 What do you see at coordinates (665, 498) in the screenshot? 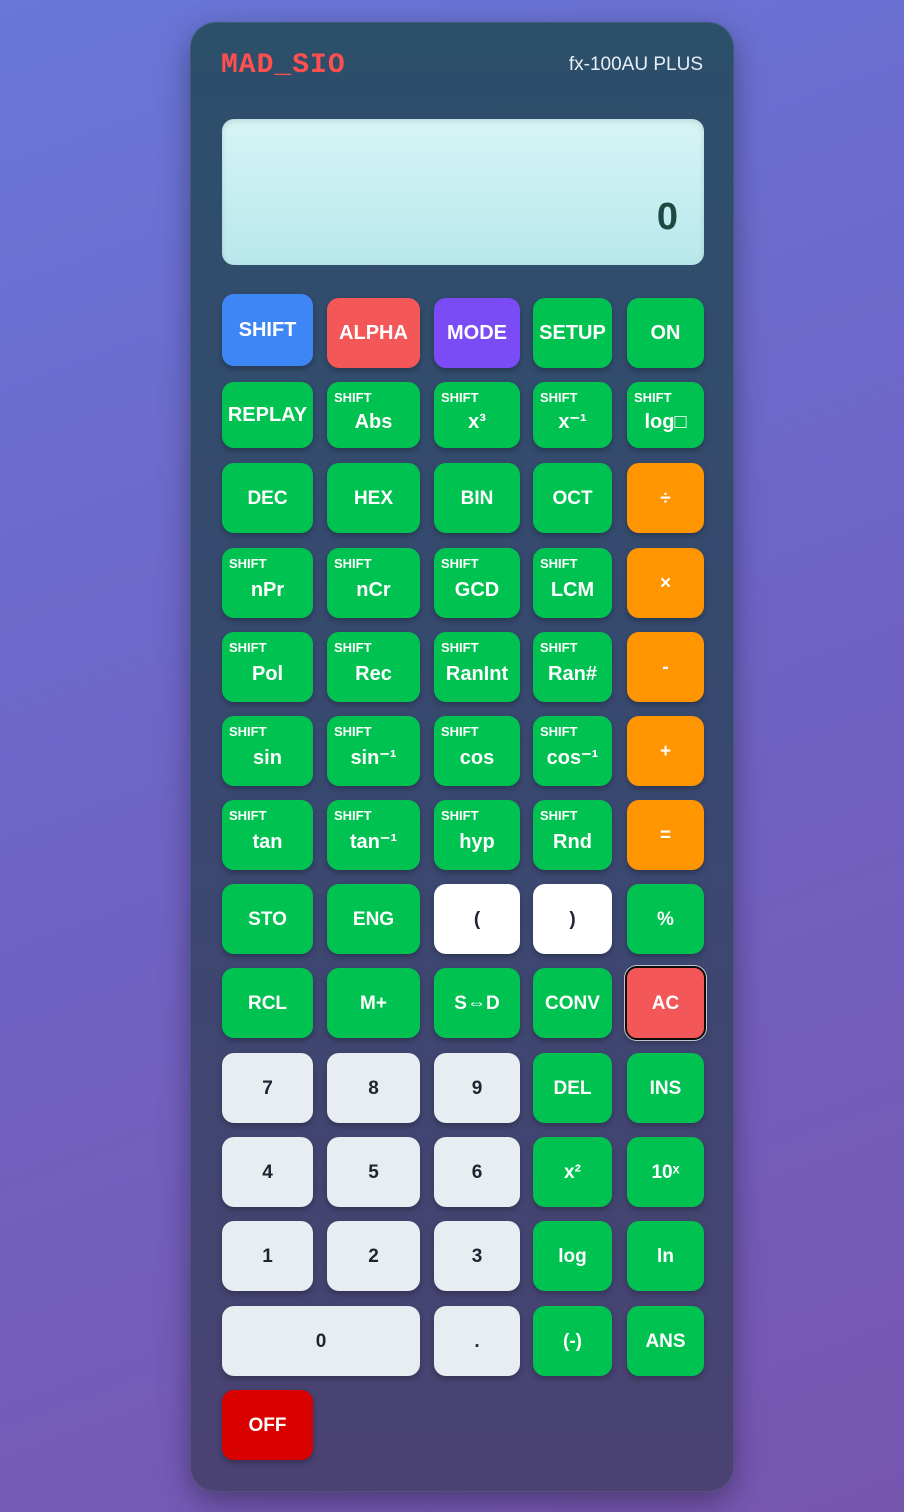
I see `divide-button: ÷` at bounding box center [665, 498].